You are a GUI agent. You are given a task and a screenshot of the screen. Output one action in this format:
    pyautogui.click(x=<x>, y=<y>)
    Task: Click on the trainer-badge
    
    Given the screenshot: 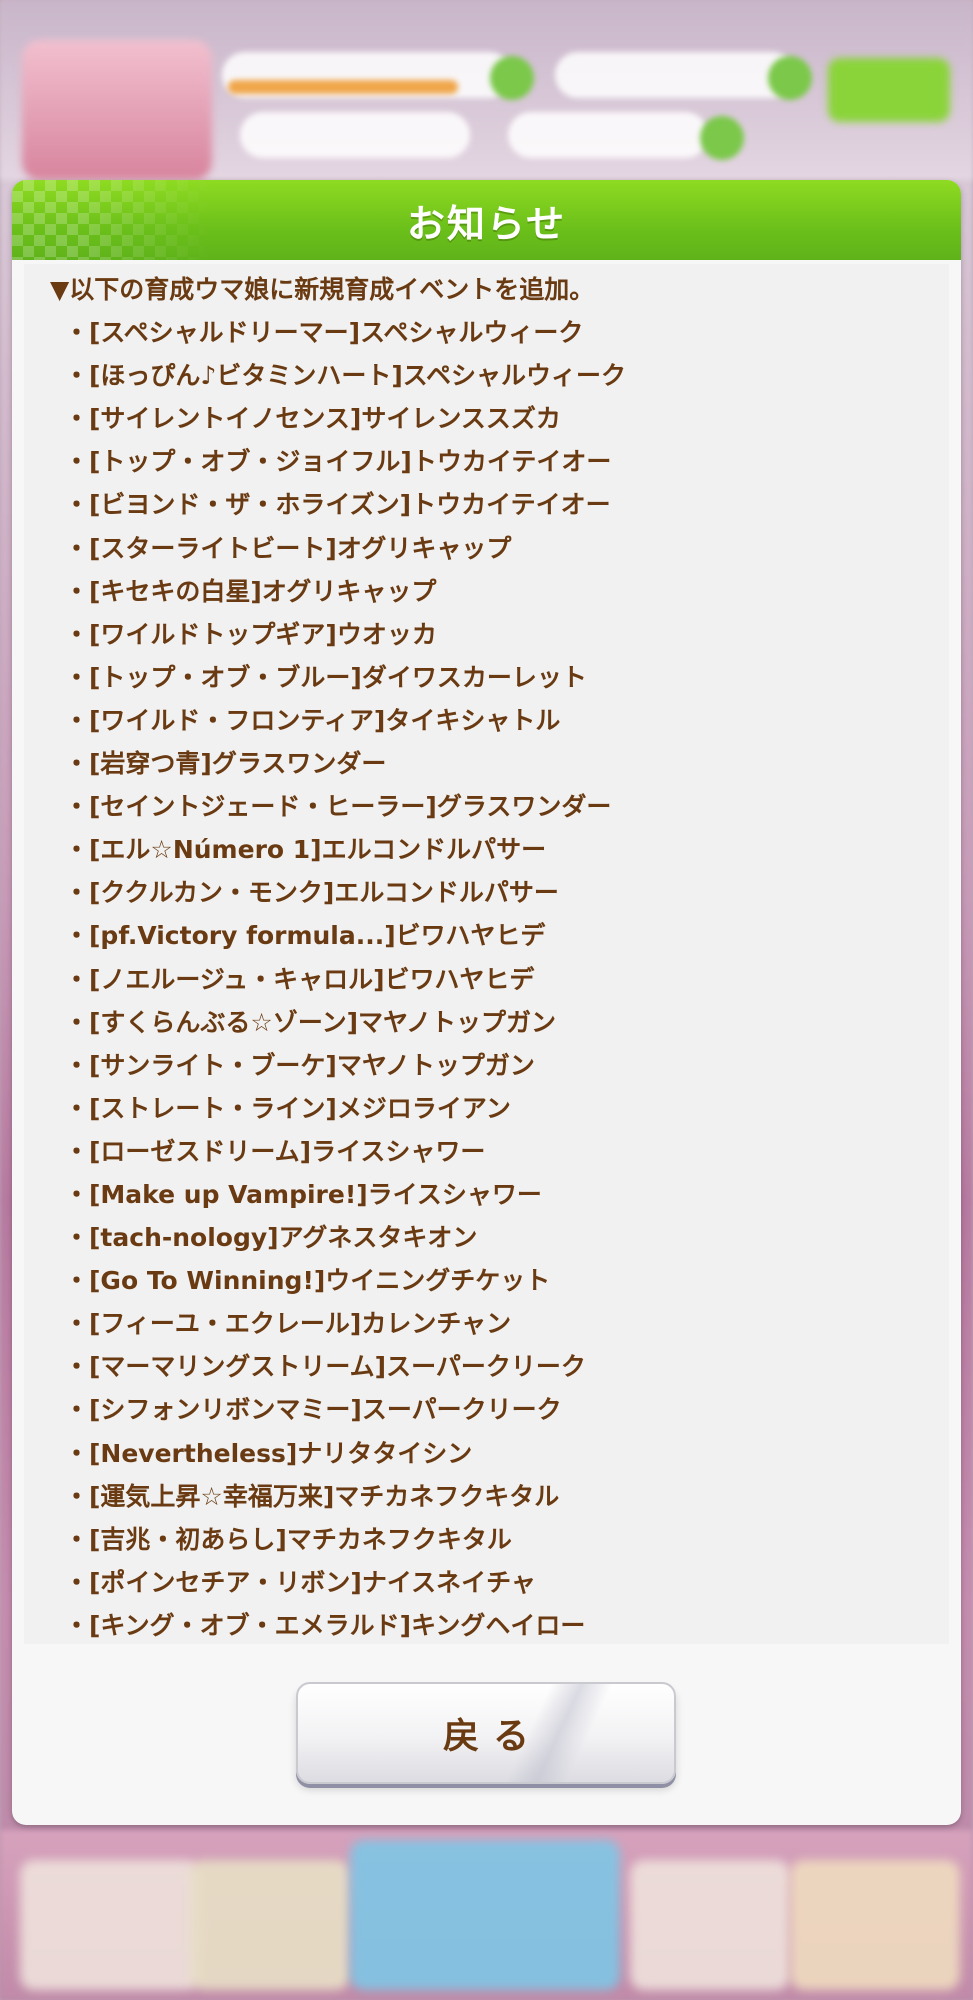 What is the action you would take?
    pyautogui.click(x=117, y=110)
    